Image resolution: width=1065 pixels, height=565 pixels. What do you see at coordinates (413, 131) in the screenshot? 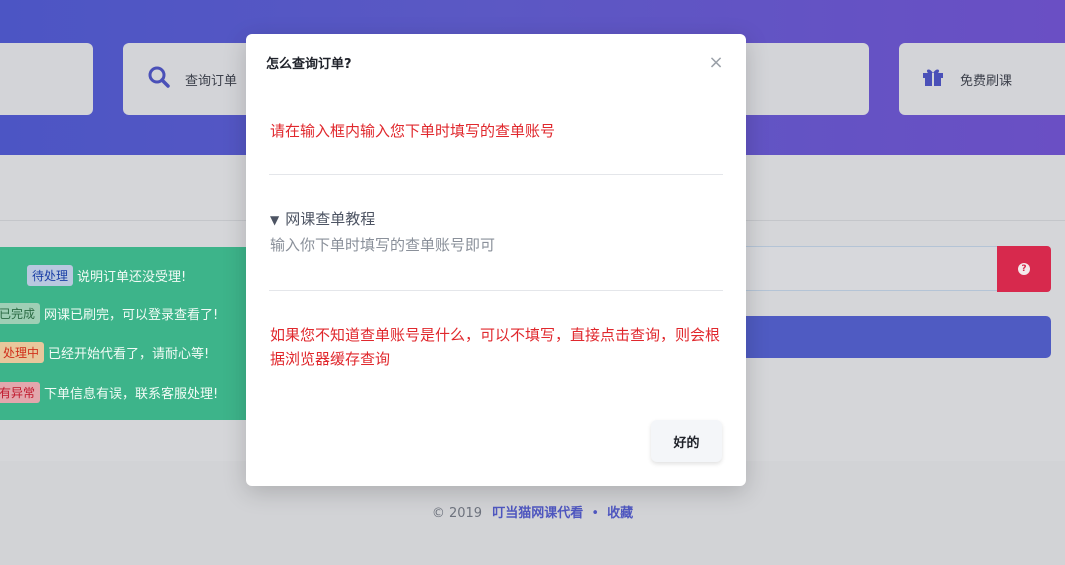
I see `dialog-instruction: 请在输入框内输入您下单时填写的查单账号` at bounding box center [413, 131].